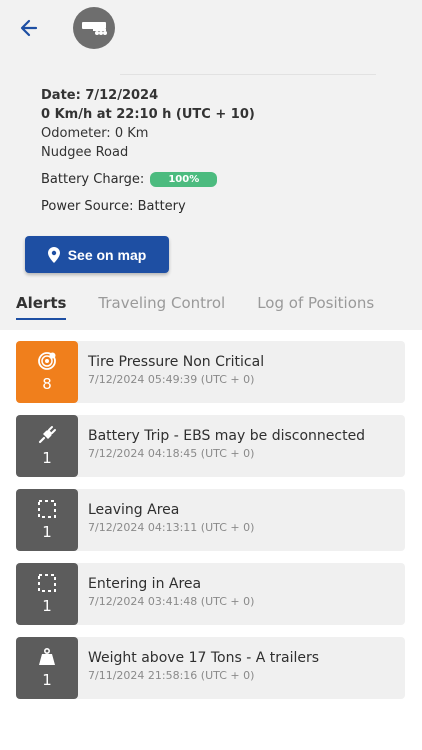 The height and width of the screenshot is (750, 422). What do you see at coordinates (53, 254) in the screenshot?
I see `map-pin-icon` at bounding box center [53, 254].